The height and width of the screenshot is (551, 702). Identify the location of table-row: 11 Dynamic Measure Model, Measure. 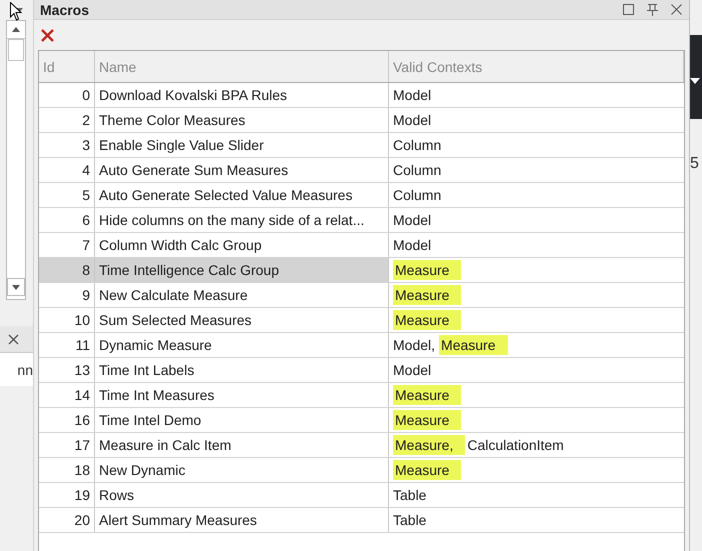
(361, 345).